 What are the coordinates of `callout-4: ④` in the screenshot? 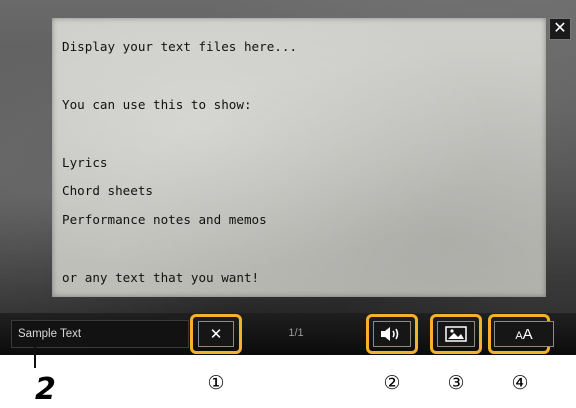 It's located at (520, 383).